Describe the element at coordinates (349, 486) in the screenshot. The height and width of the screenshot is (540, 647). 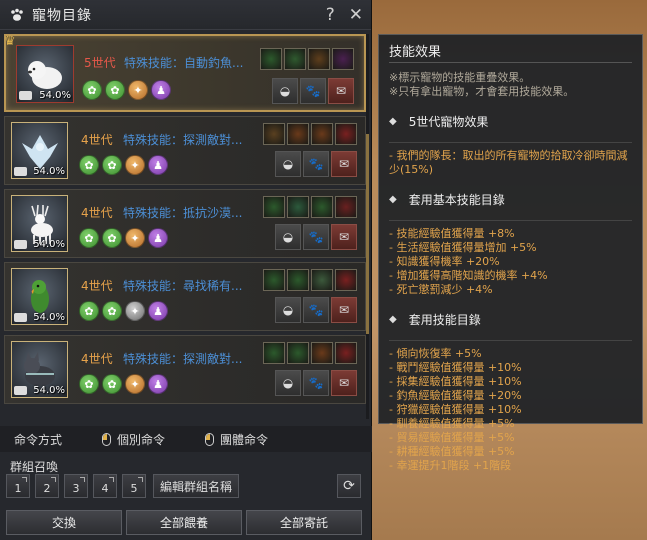
I see `refresh-icon: ⟳` at that location.